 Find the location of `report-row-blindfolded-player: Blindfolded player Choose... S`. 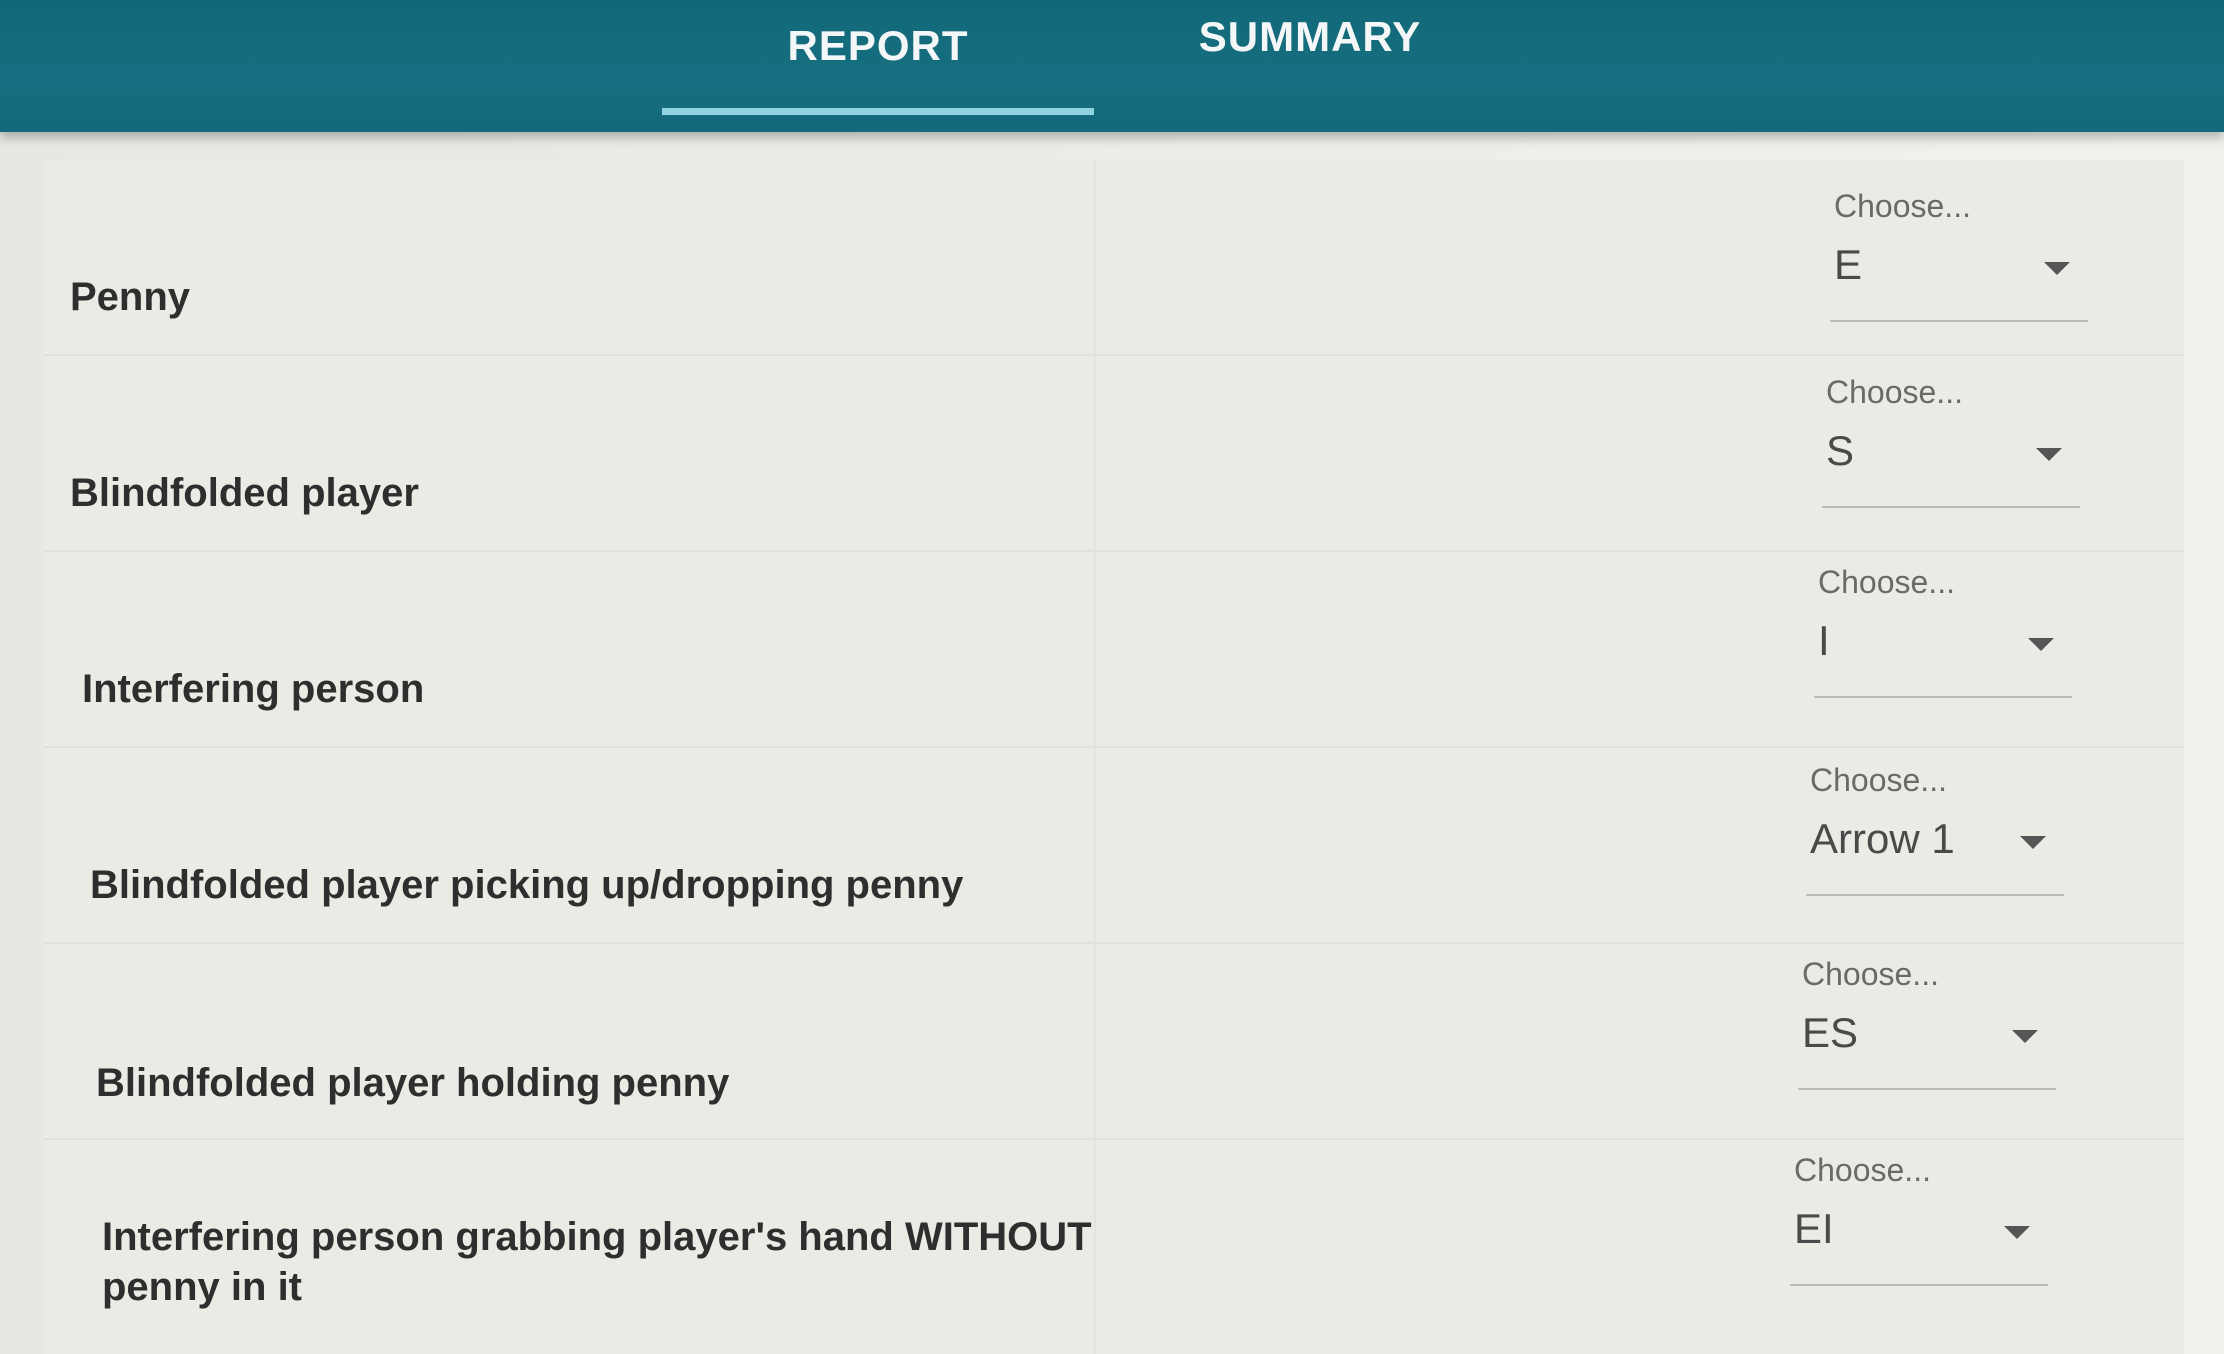

report-row-blindfolded-player: Blindfolded player Choose... S is located at coordinates (1114, 454).